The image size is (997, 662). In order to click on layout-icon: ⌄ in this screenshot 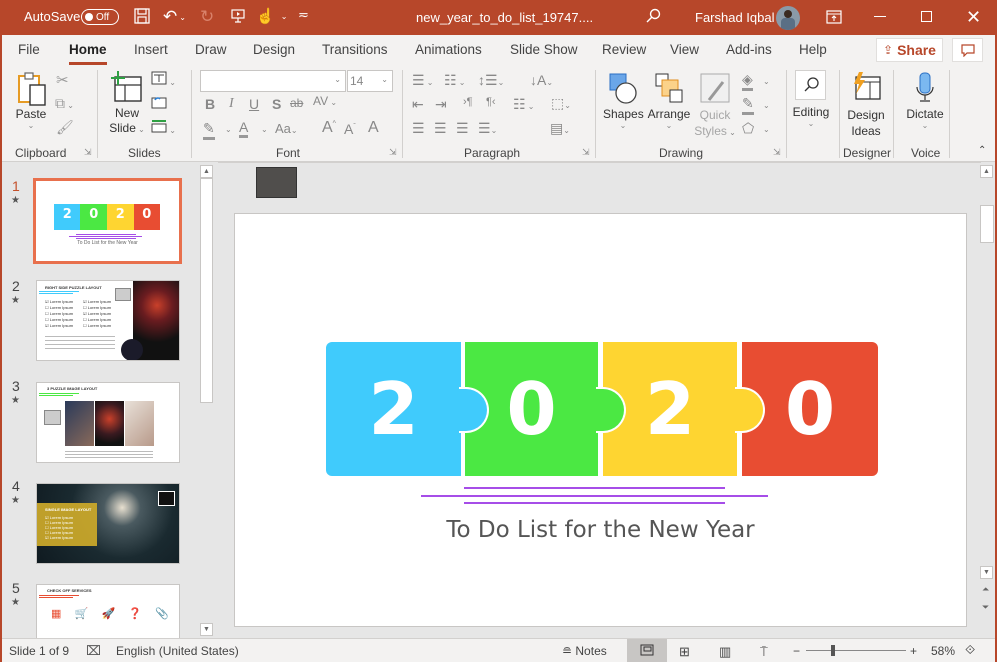, I will do `click(163, 79)`.